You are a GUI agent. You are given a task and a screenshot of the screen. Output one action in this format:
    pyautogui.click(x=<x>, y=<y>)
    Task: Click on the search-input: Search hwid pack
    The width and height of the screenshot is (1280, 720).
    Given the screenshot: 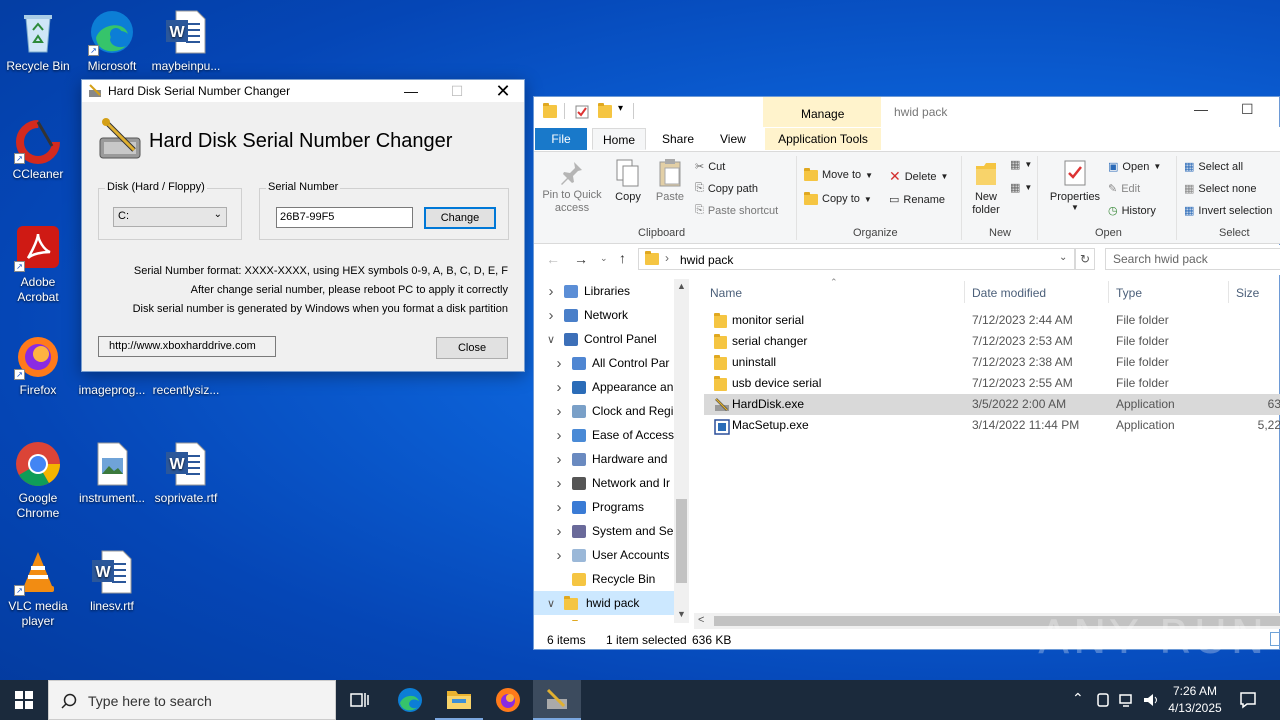 What is the action you would take?
    pyautogui.click(x=1192, y=259)
    